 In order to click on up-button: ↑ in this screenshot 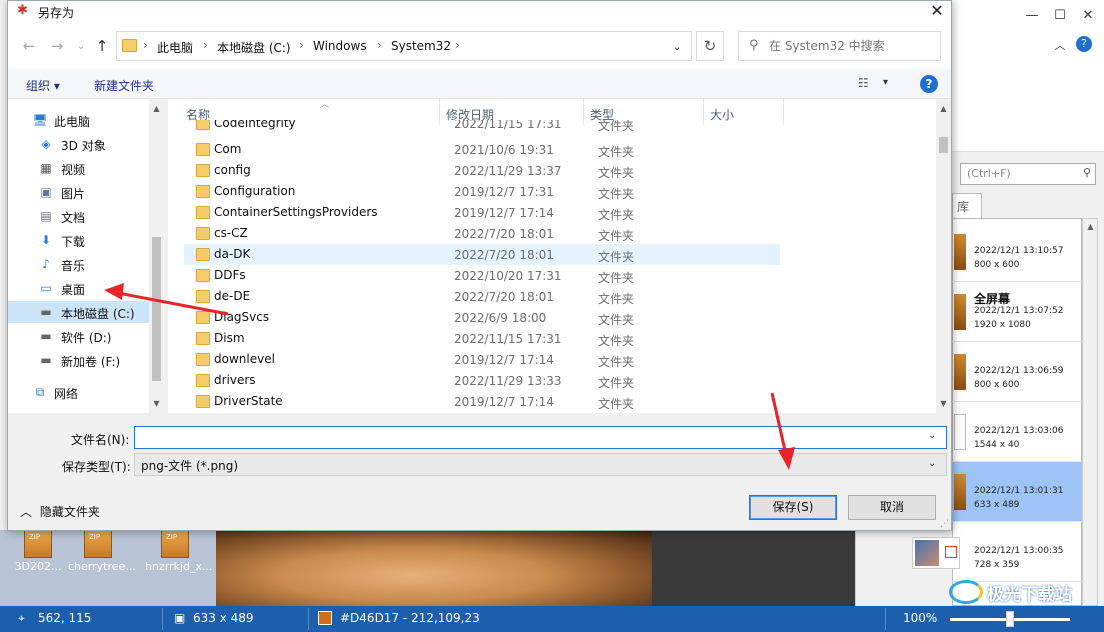, I will do `click(102, 46)`.